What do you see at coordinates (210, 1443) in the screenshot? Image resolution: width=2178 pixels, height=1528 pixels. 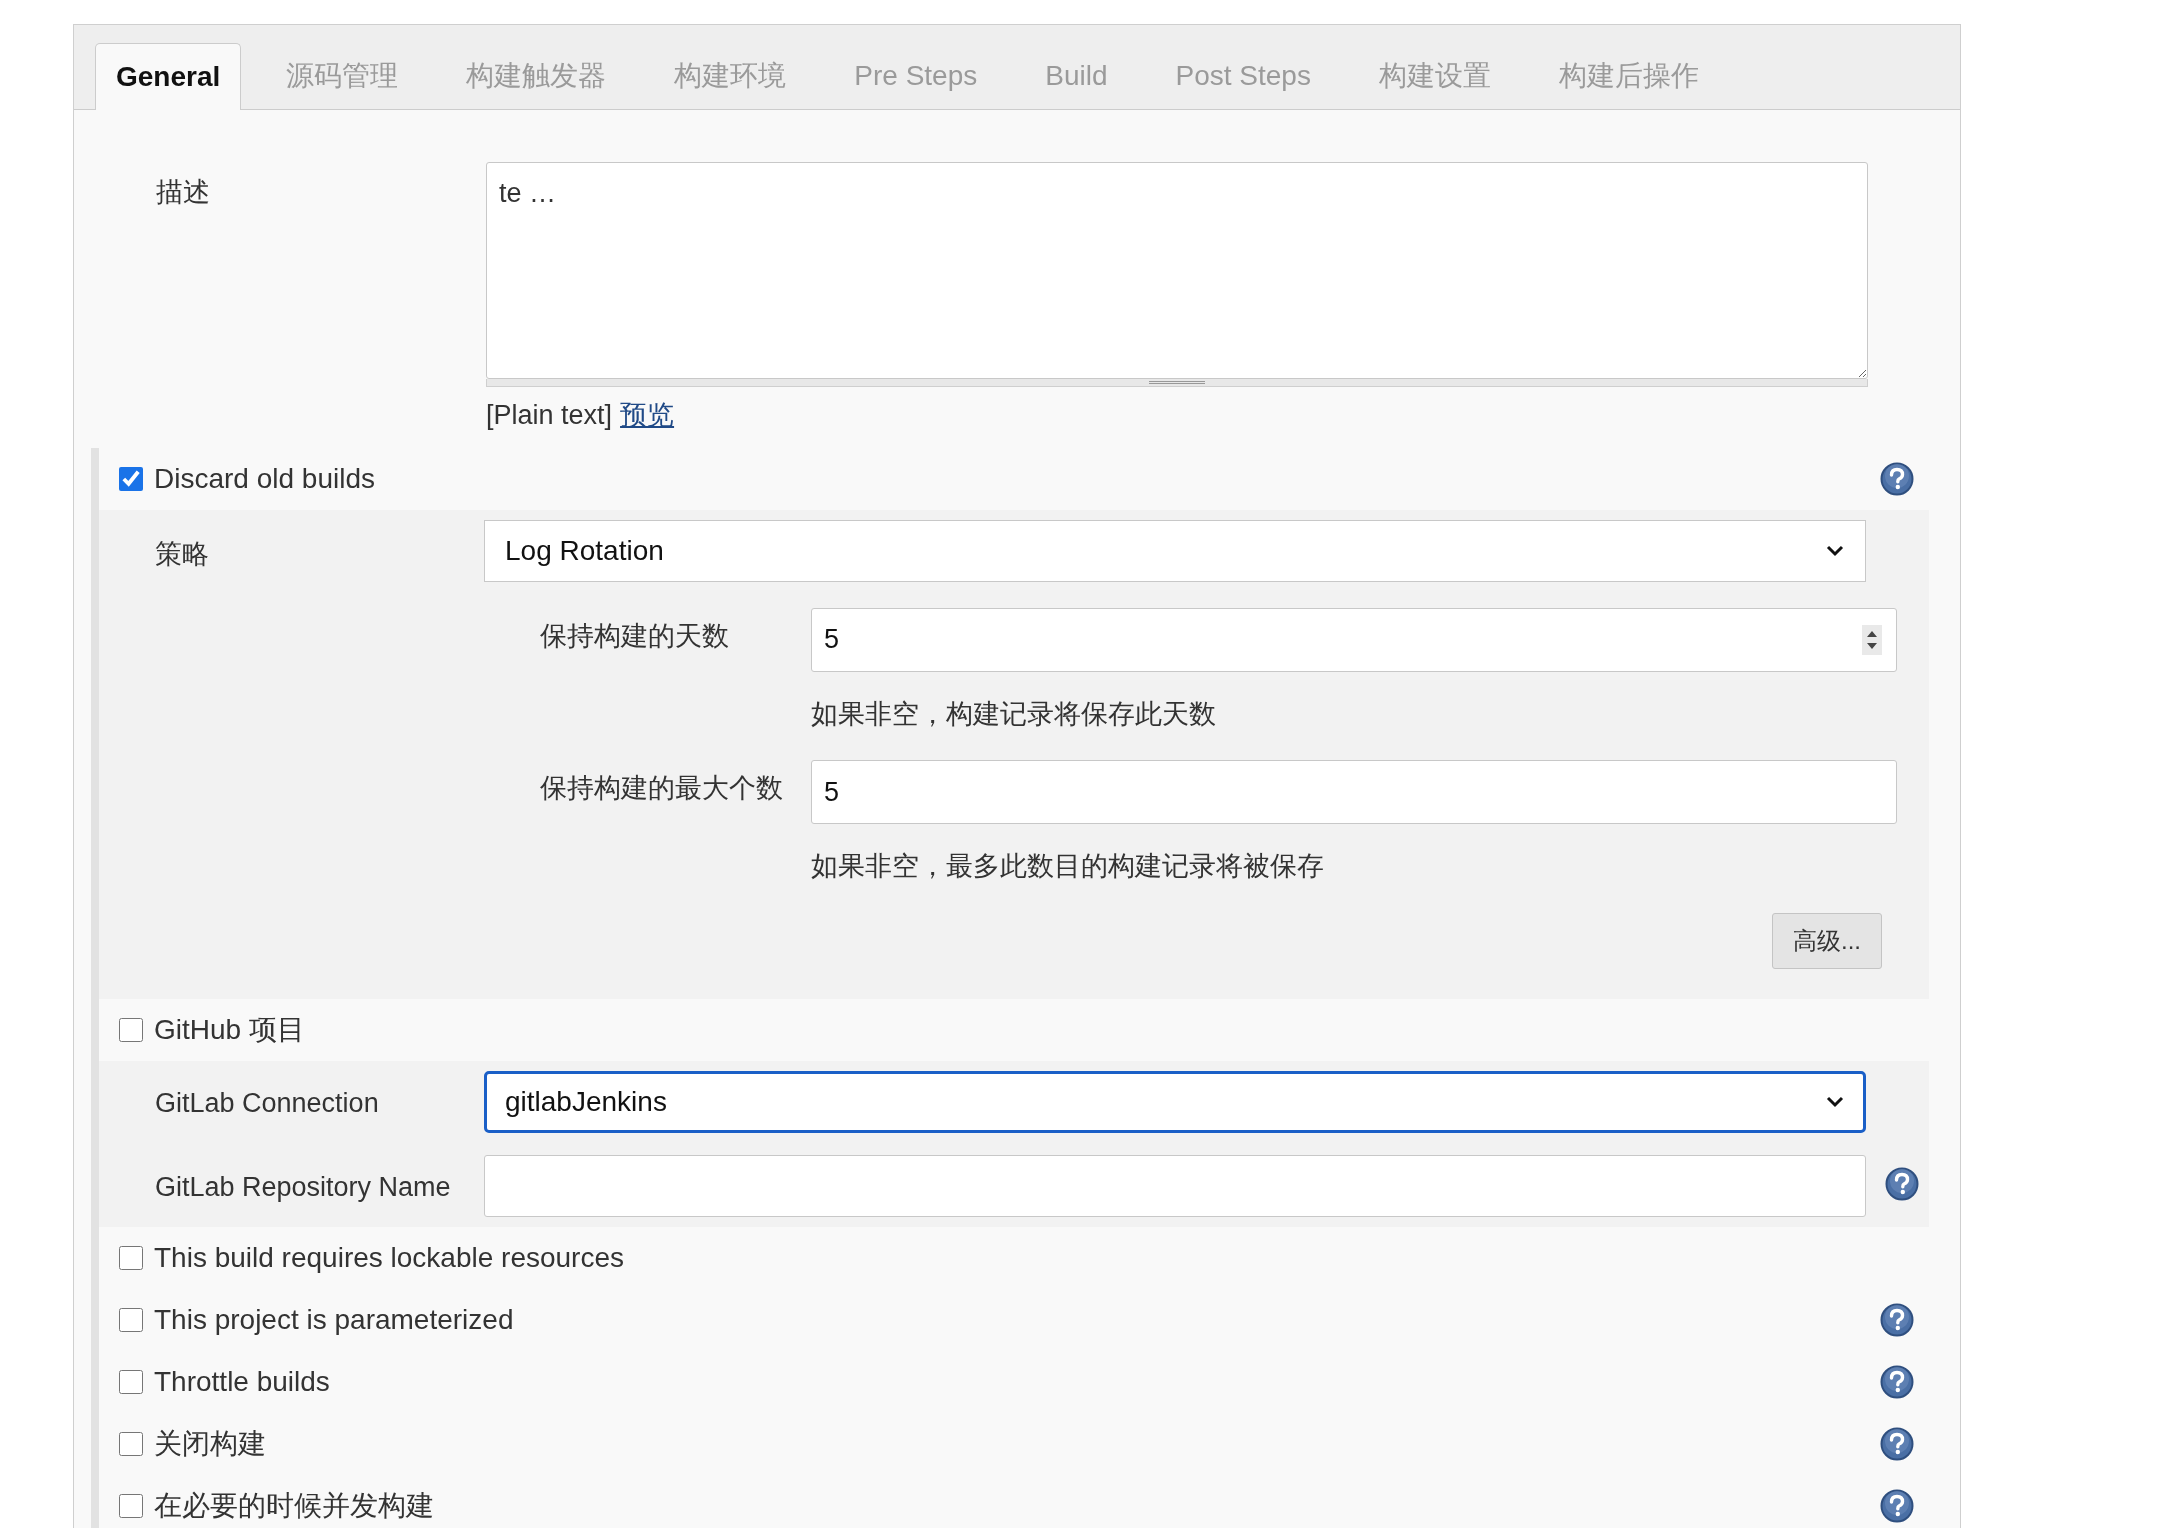 I see `checkbox-label: 关闭构建` at bounding box center [210, 1443].